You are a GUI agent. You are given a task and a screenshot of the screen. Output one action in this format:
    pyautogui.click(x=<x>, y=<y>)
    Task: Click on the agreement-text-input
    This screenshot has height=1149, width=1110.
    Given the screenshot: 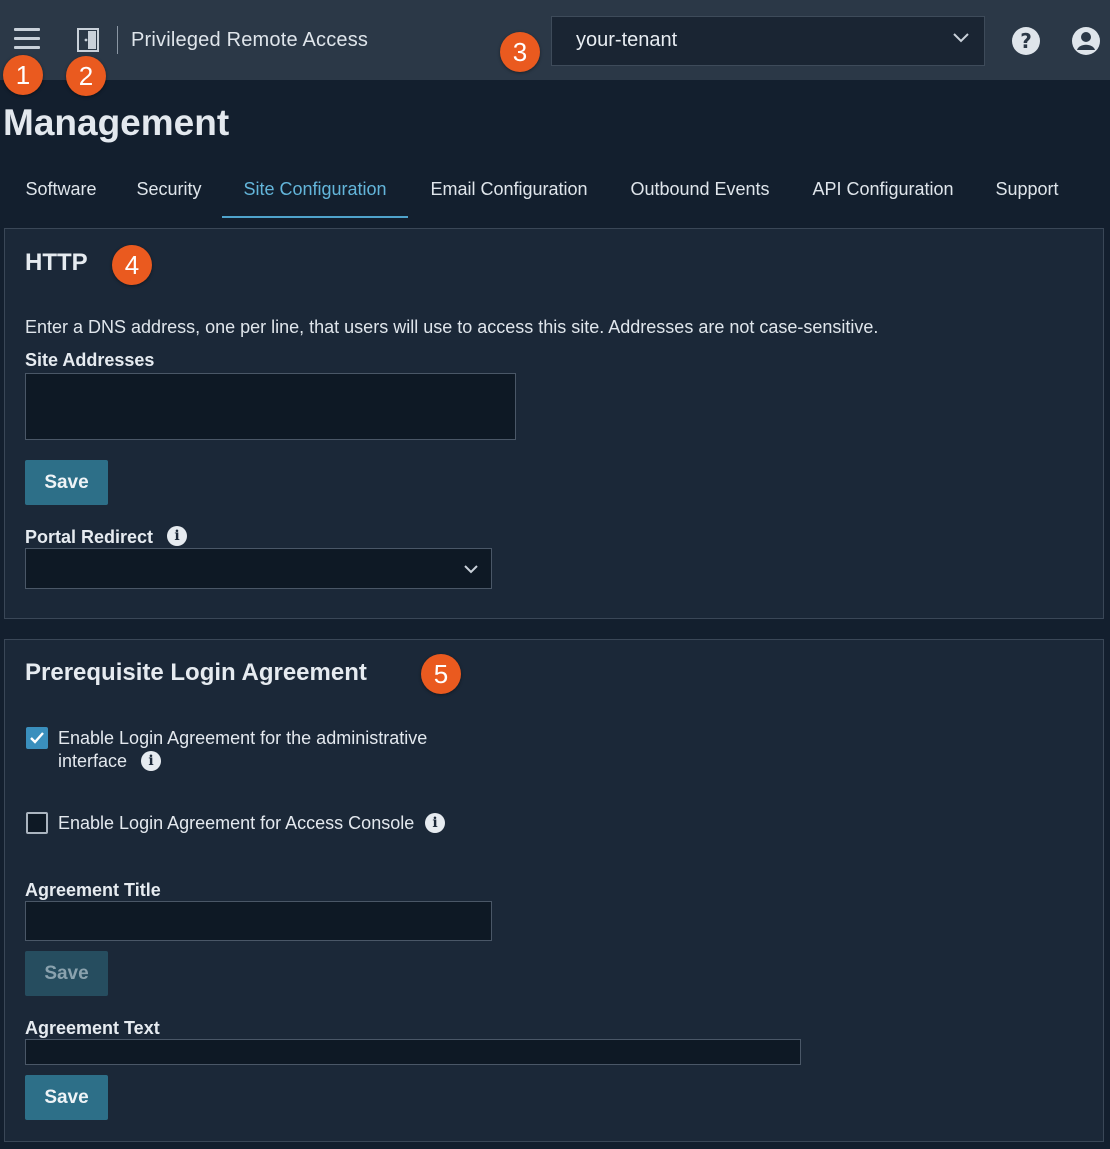 What is the action you would take?
    pyautogui.click(x=413, y=1052)
    